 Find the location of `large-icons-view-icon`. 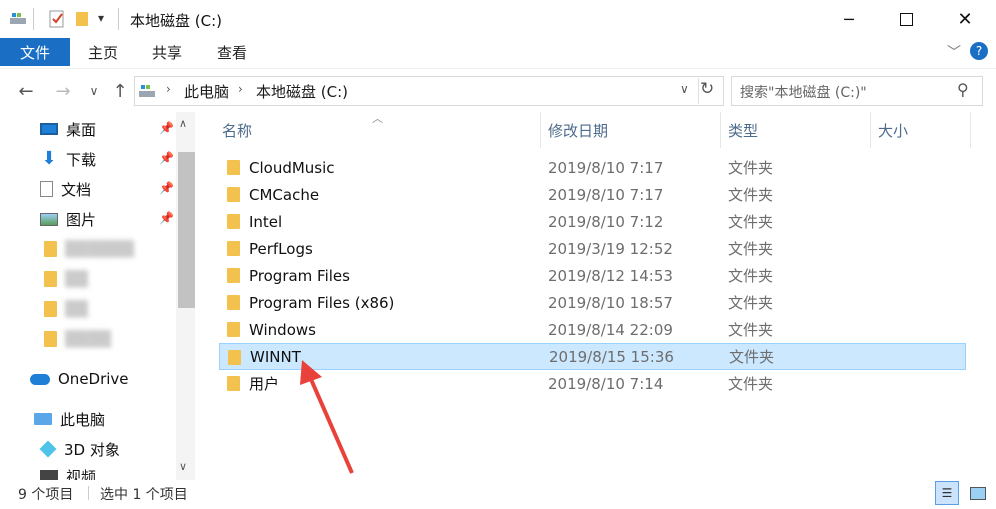

large-icons-view-icon is located at coordinates (978, 493).